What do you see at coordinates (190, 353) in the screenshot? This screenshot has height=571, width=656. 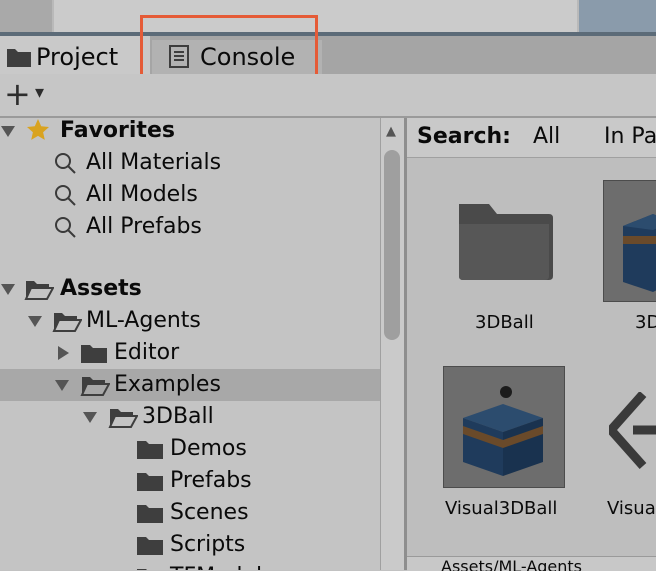 I see `tree-item-editor: Editor` at bounding box center [190, 353].